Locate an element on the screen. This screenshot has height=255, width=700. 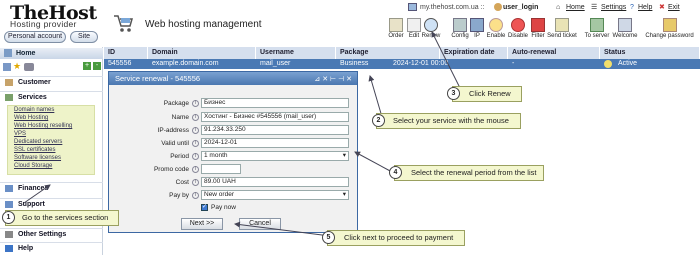
sidebar-home: Home is located at coordinates (51, 53).